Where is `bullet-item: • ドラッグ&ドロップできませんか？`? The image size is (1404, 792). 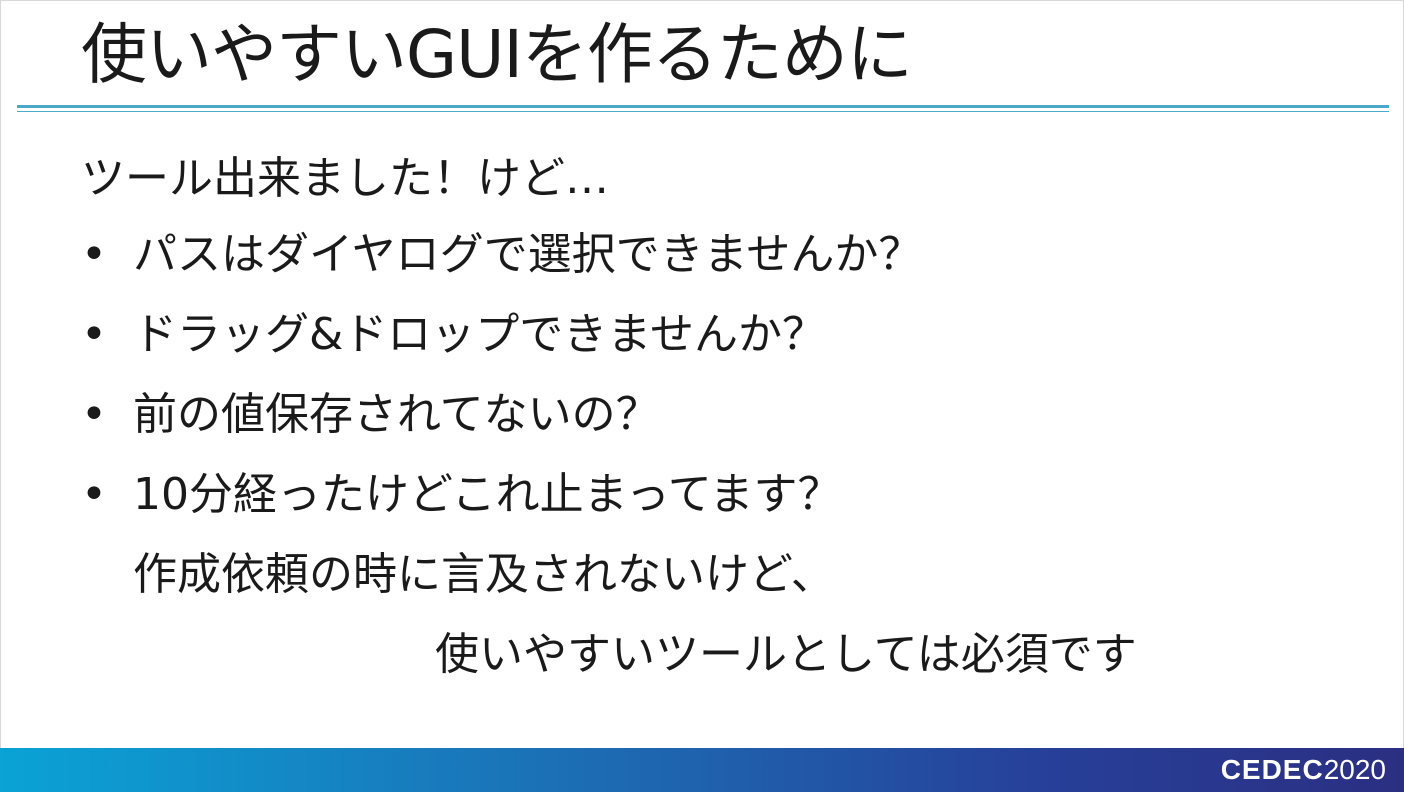 bullet-item: • ドラッグ&ドロップできませんか？ is located at coordinates (453, 335).